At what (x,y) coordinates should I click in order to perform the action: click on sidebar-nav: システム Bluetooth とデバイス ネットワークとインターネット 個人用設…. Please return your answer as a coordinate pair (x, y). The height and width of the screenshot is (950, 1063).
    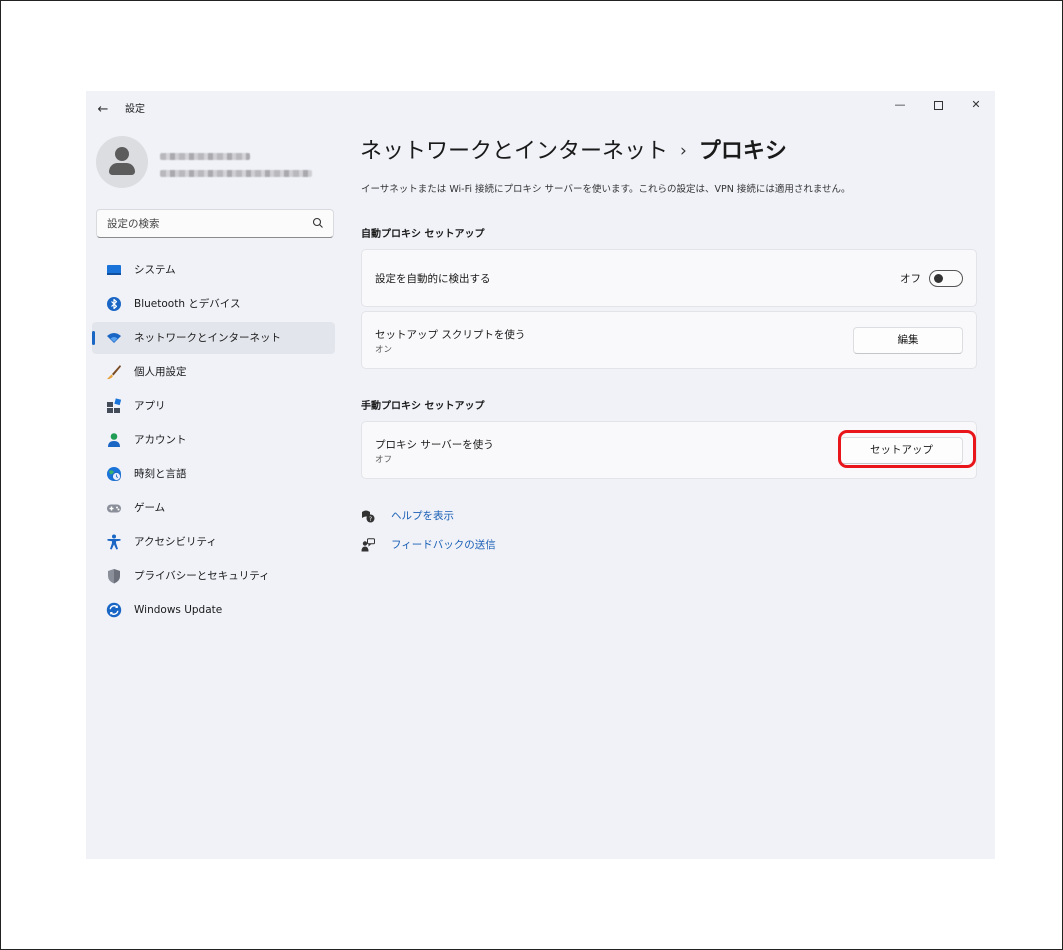
    Looking at the image, I should click on (213, 441).